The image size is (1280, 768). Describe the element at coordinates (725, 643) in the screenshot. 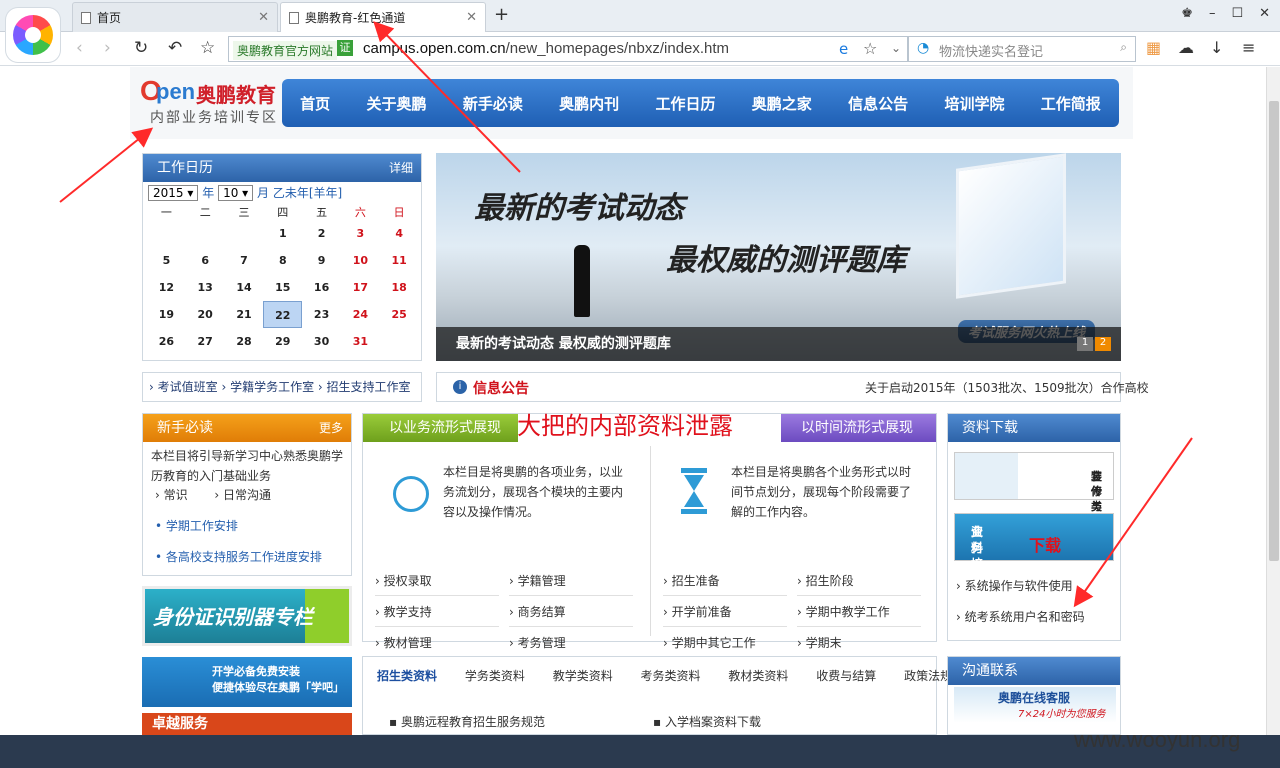

I see `link-mid-other: › 学期中其它工作` at that location.